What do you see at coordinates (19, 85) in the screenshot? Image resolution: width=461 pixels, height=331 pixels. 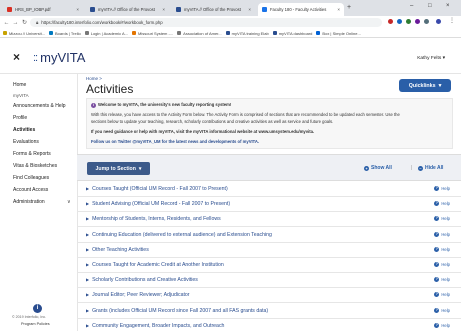 I see `sidebar-item-home: Home` at bounding box center [19, 85].